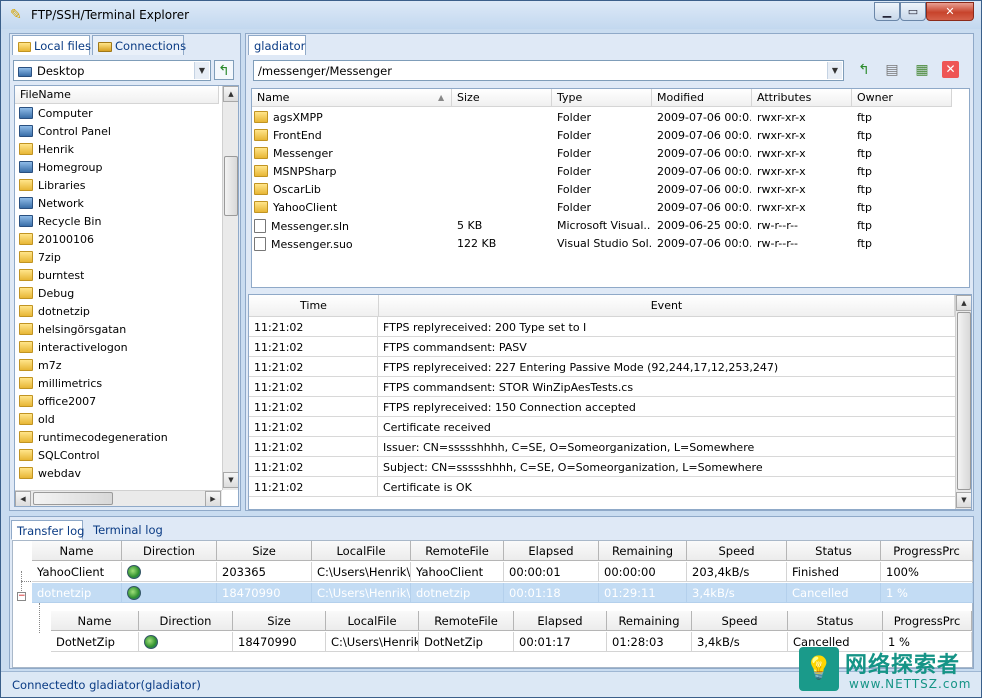  What do you see at coordinates (47, 530) in the screenshot?
I see `tab-transfer-log: Transfer log` at bounding box center [47, 530].